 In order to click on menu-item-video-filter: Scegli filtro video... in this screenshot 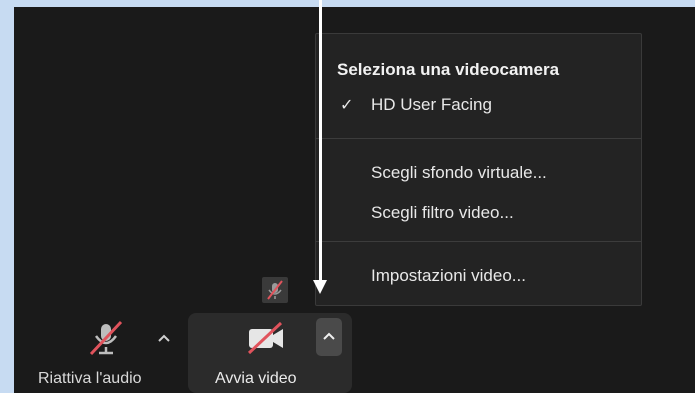, I will do `click(478, 213)`.